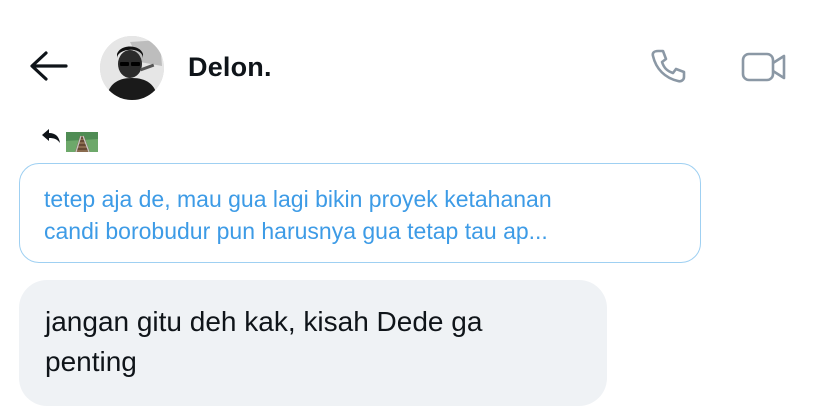  I want to click on railway-track-emoji, so click(82, 142).